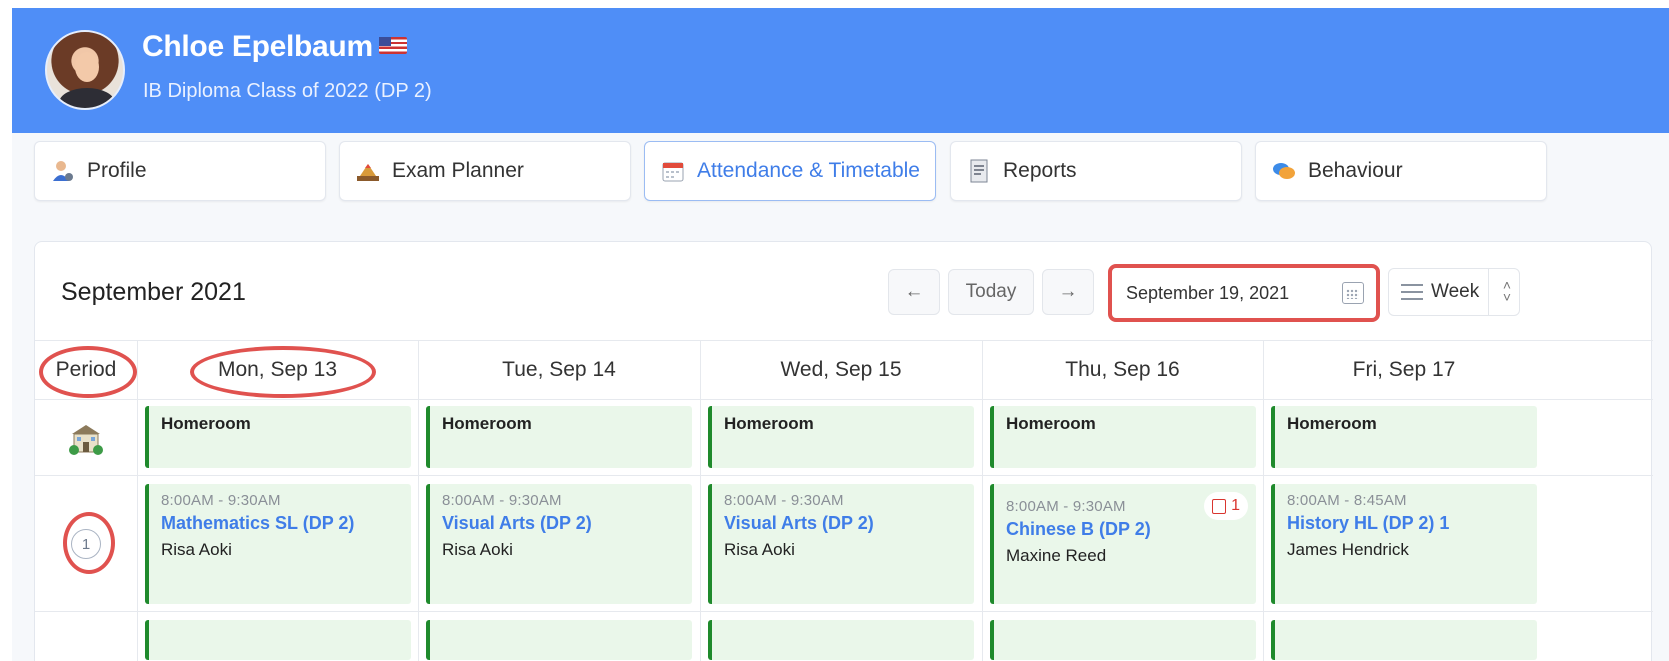 The image size is (1669, 661). What do you see at coordinates (1348, 549) in the screenshot?
I see `slot-teacher: James Hendrick` at bounding box center [1348, 549].